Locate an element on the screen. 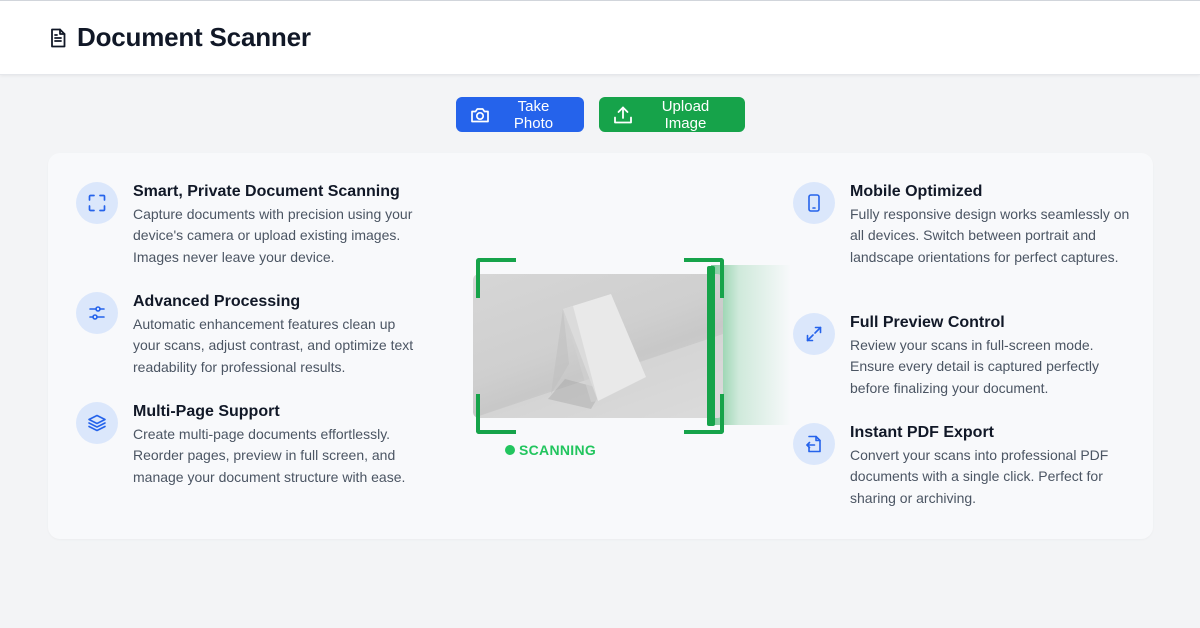 Image resolution: width=1200 pixels, height=628 pixels. scan-corner-bottom-right is located at coordinates (704, 414).